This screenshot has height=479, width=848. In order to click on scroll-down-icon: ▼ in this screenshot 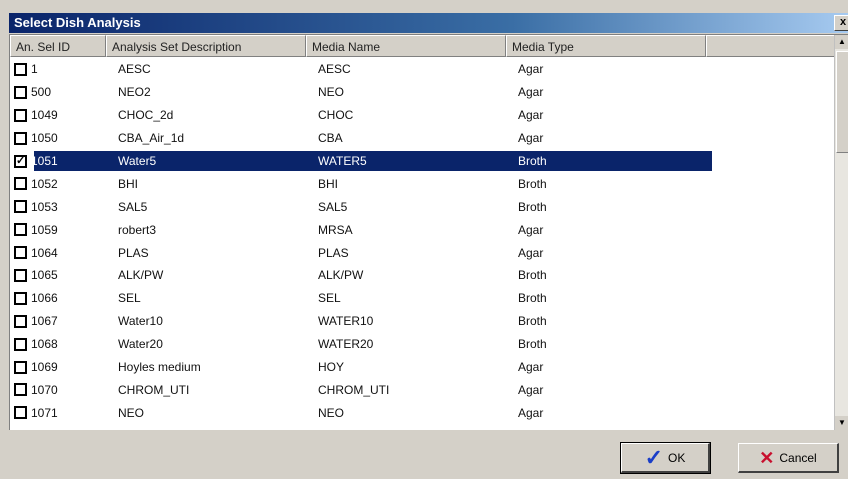, I will do `click(841, 423)`.